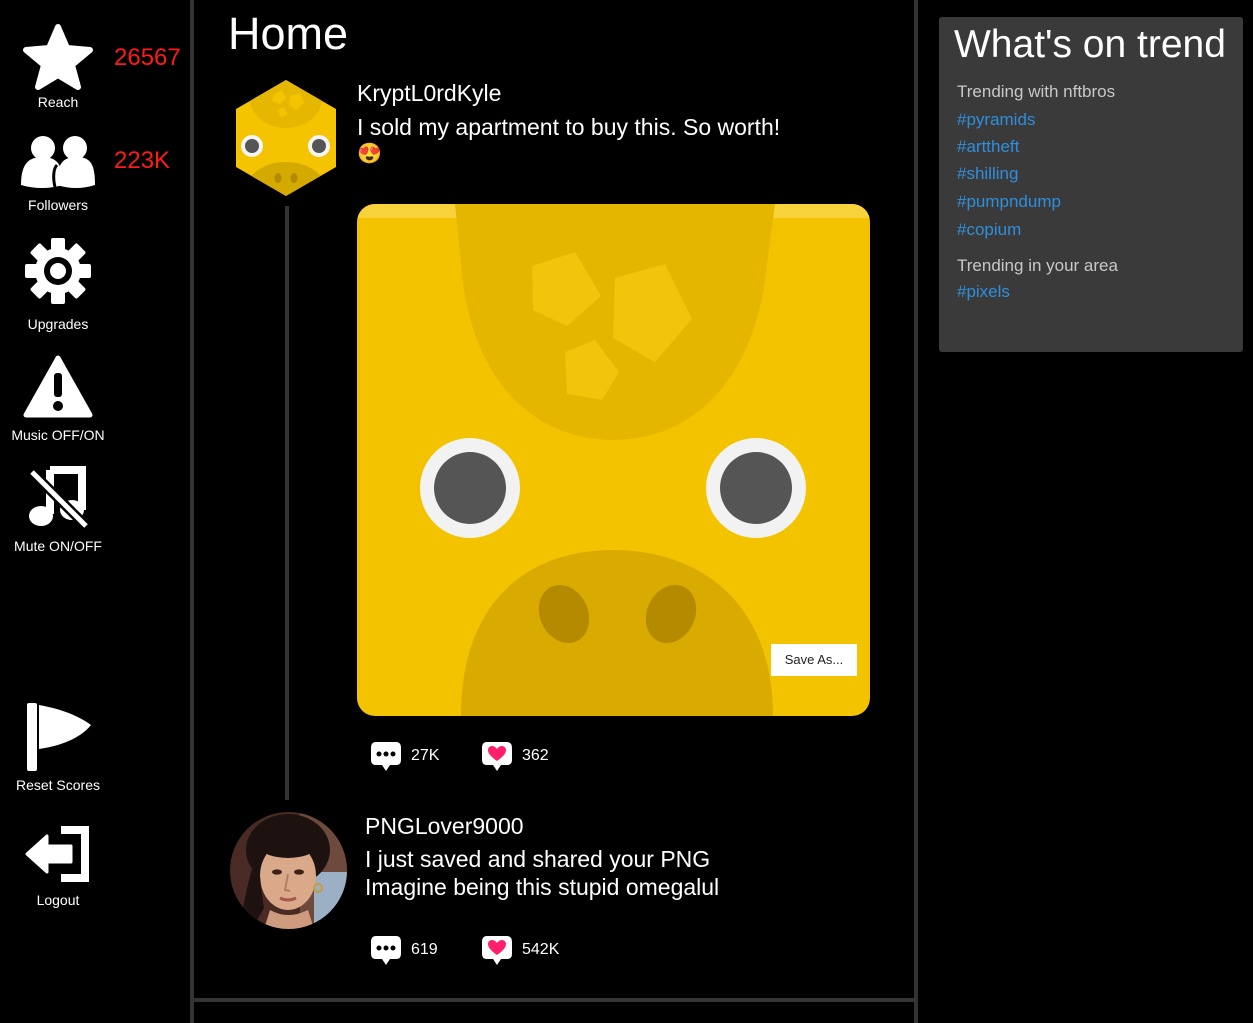 The height and width of the screenshot is (1023, 1253). What do you see at coordinates (1009, 202) in the screenshot?
I see `trend-tag: #pumpndump` at bounding box center [1009, 202].